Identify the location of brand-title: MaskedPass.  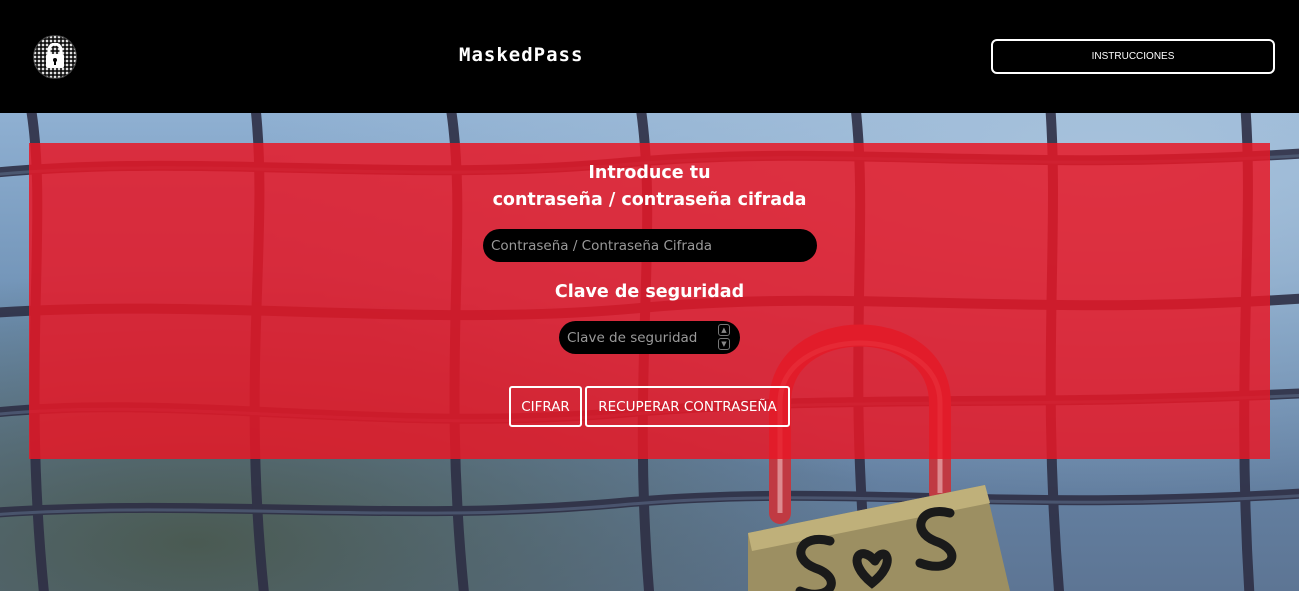
(521, 55).